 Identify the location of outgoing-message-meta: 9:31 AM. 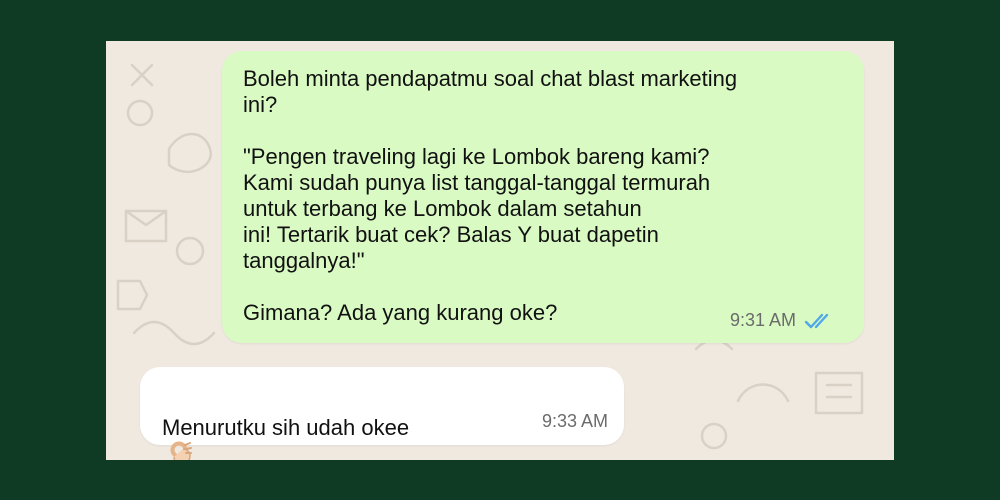
(784, 320).